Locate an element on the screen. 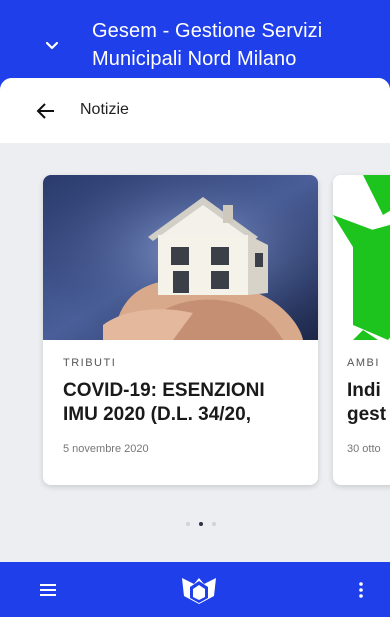 Image resolution: width=390 pixels, height=617 pixels. news-card: AMBI Indi gest 30 otto is located at coordinates (361, 330).